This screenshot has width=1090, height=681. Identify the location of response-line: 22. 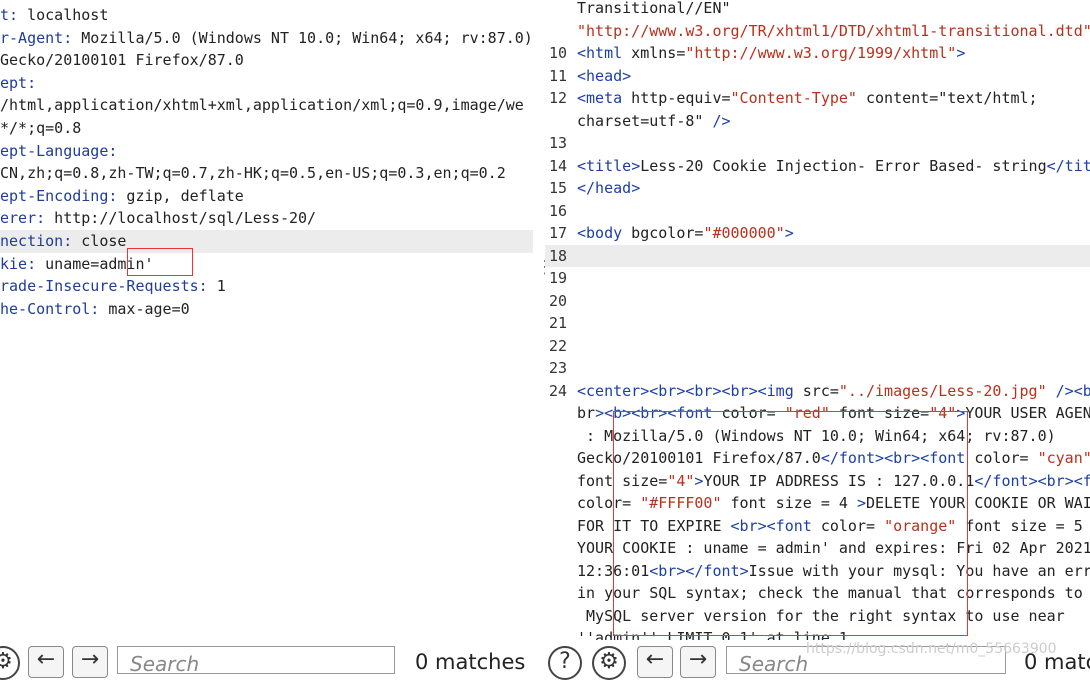
(817, 346).